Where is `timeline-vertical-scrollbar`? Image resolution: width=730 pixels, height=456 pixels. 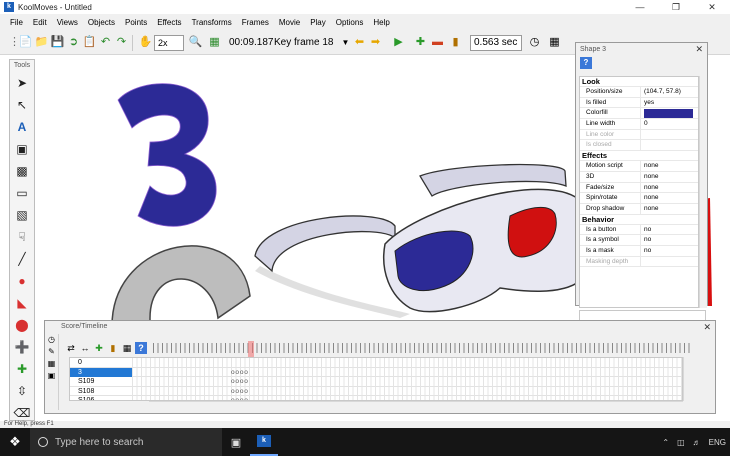 timeline-vertical-scrollbar is located at coordinates (688, 379).